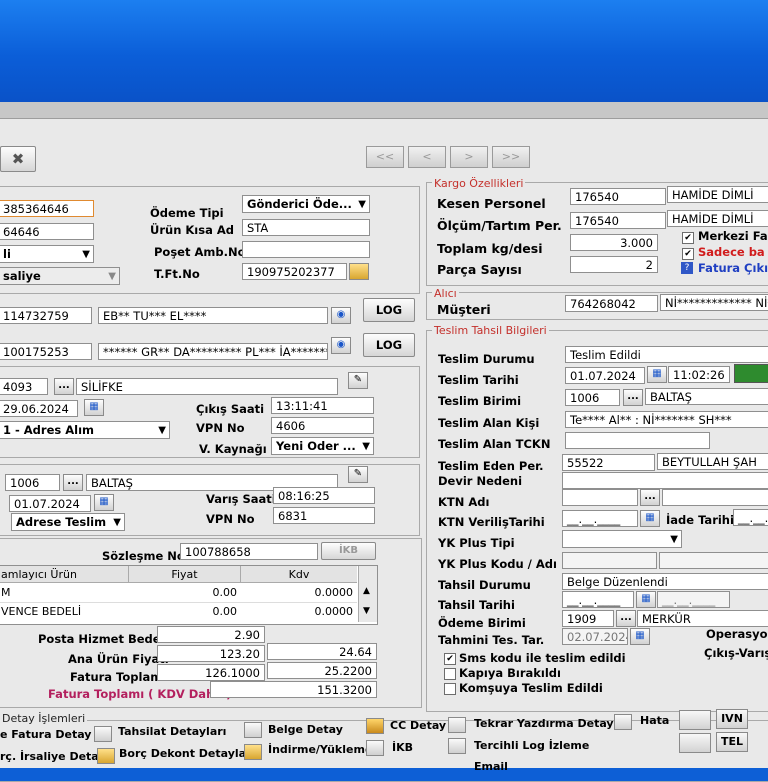  What do you see at coordinates (389, 310) in the screenshot?
I see `sender-log-button: LOG` at bounding box center [389, 310].